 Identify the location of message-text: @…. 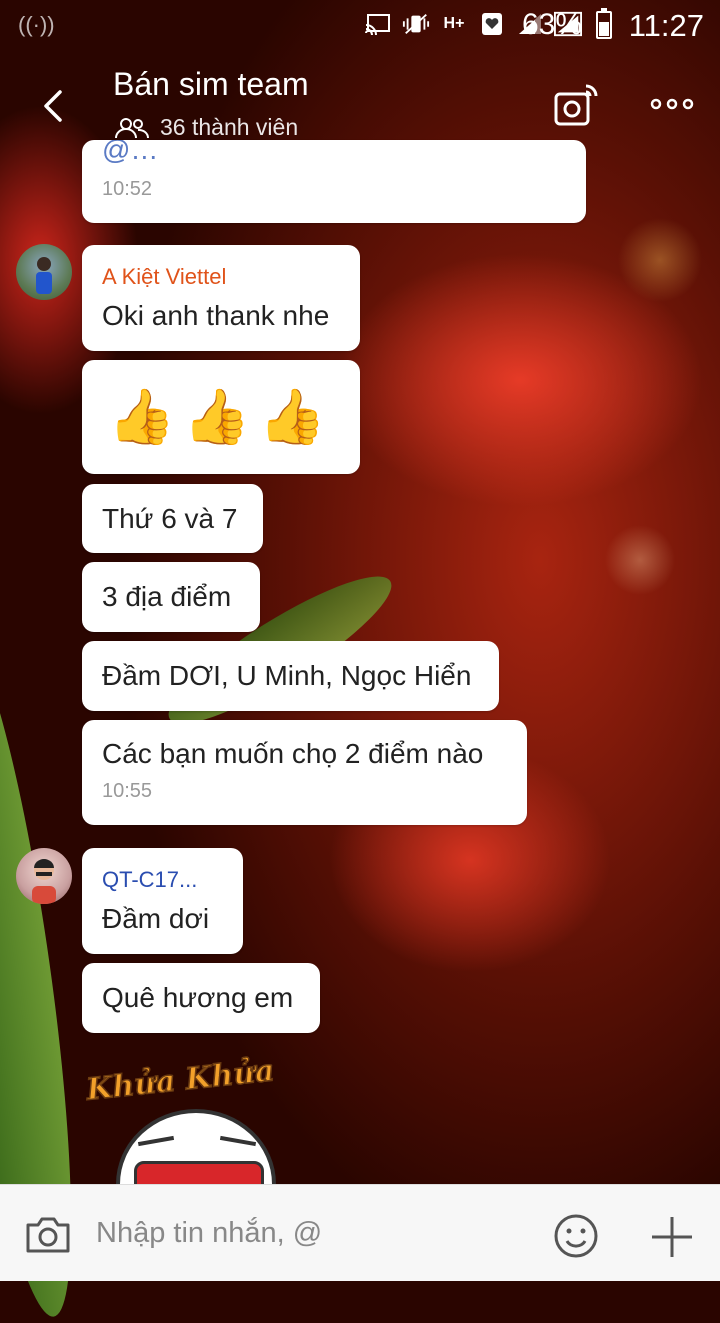
(130, 152).